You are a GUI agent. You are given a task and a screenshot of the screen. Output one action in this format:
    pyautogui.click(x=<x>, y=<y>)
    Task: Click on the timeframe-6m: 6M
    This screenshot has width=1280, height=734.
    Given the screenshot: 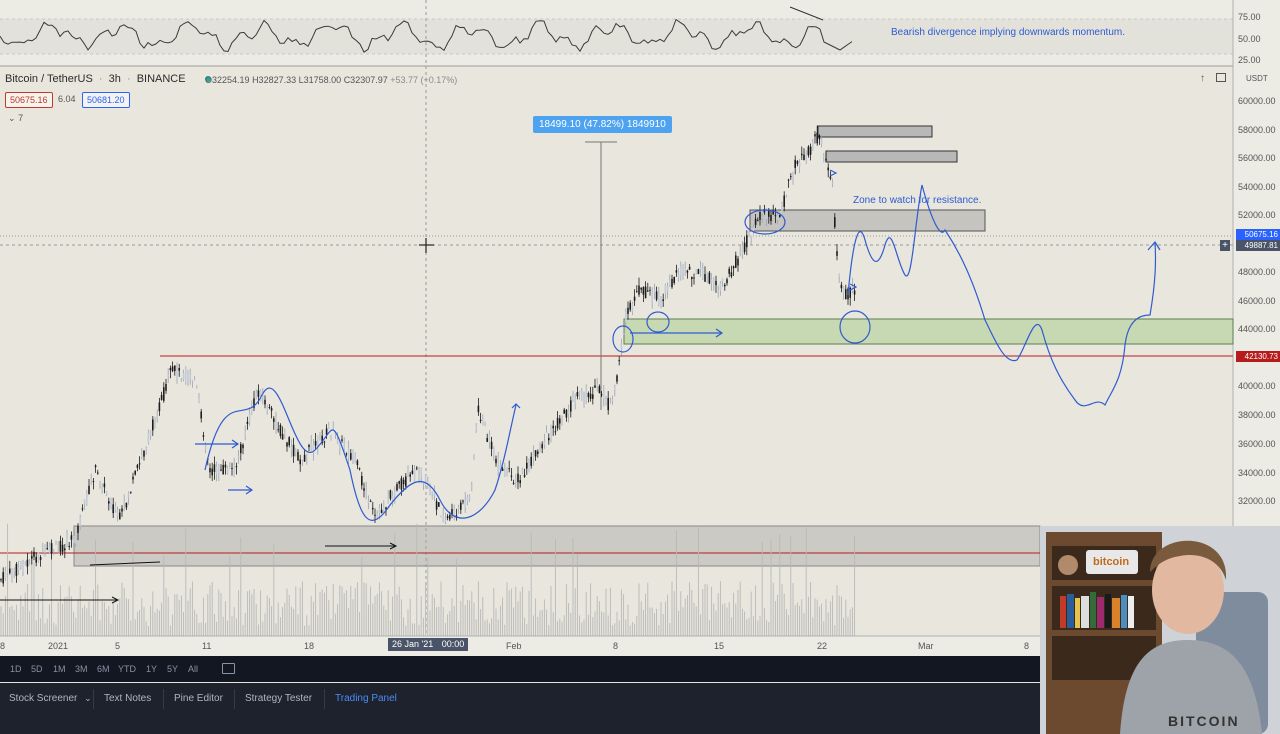 What is the action you would take?
    pyautogui.click(x=103, y=669)
    